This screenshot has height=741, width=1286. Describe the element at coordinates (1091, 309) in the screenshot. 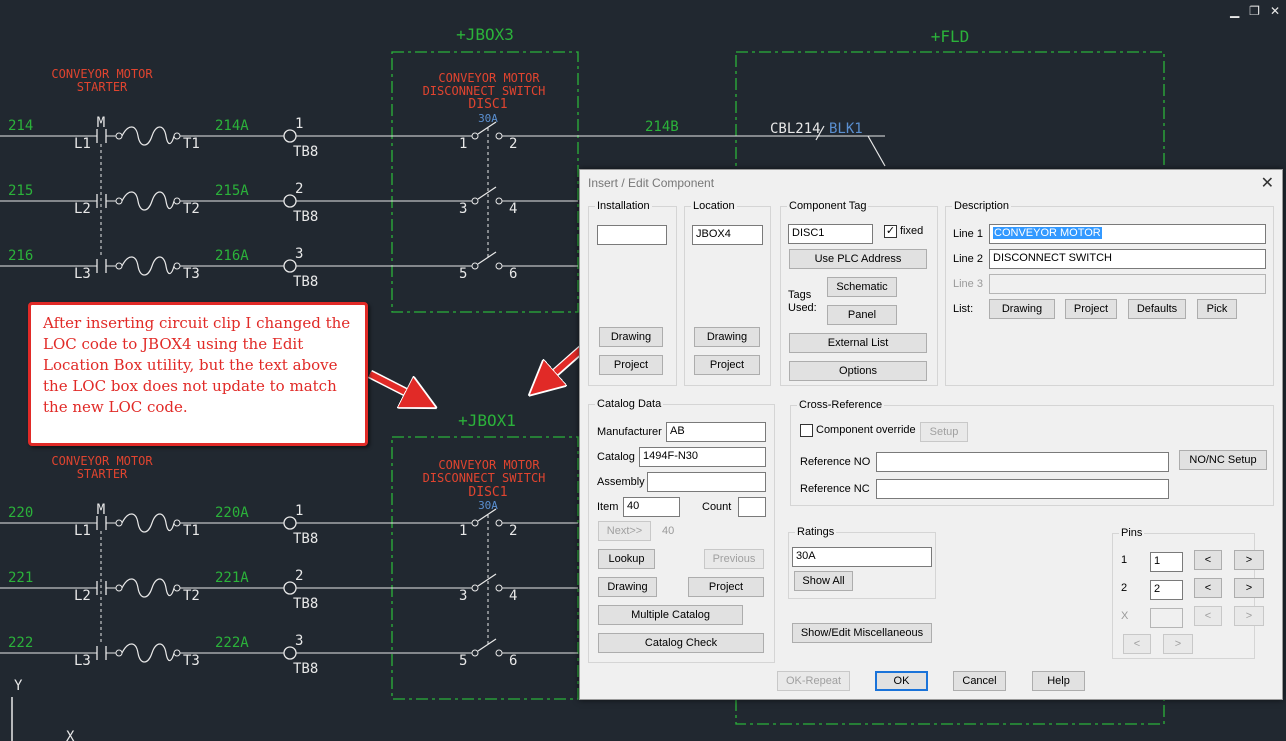

I see `description-project-button: Project` at that location.